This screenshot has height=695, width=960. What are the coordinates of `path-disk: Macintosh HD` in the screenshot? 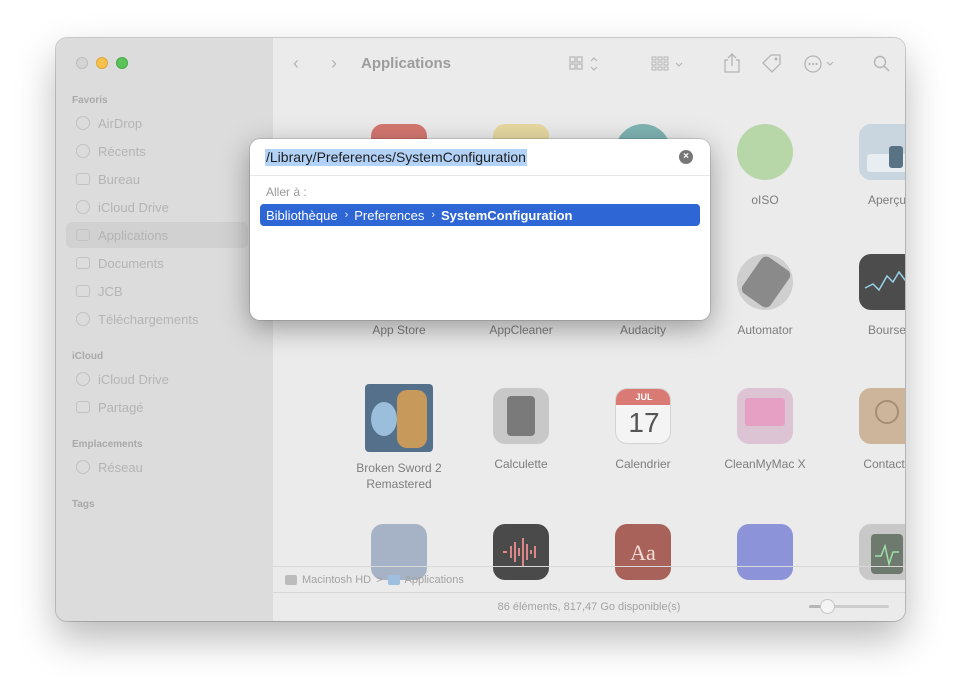 It's located at (336, 580).